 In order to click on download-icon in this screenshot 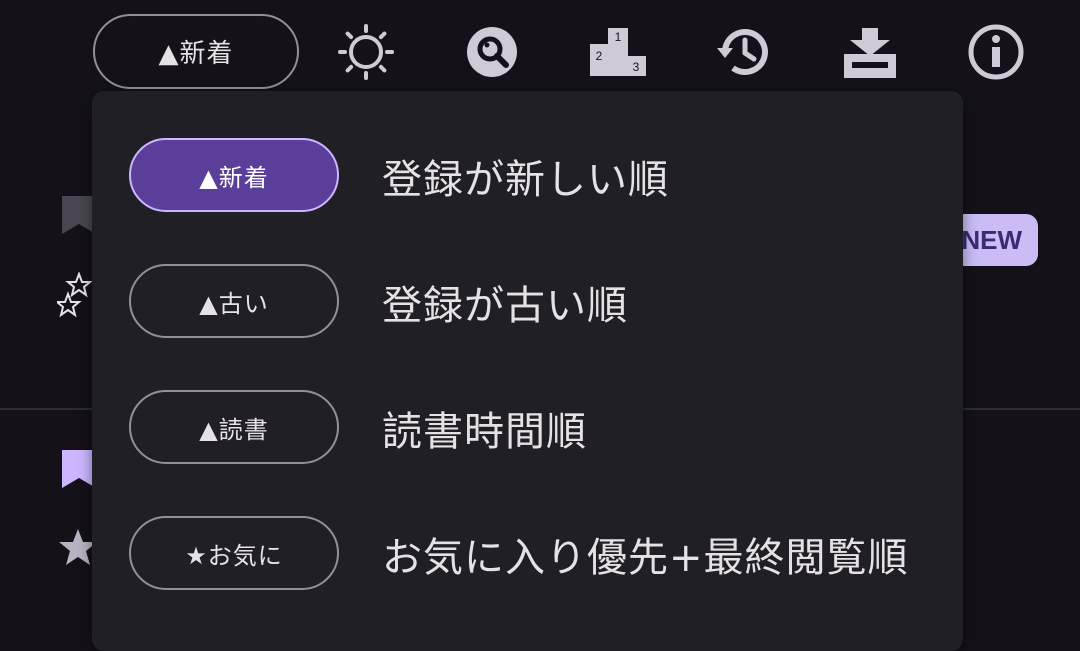, I will do `click(870, 52)`.